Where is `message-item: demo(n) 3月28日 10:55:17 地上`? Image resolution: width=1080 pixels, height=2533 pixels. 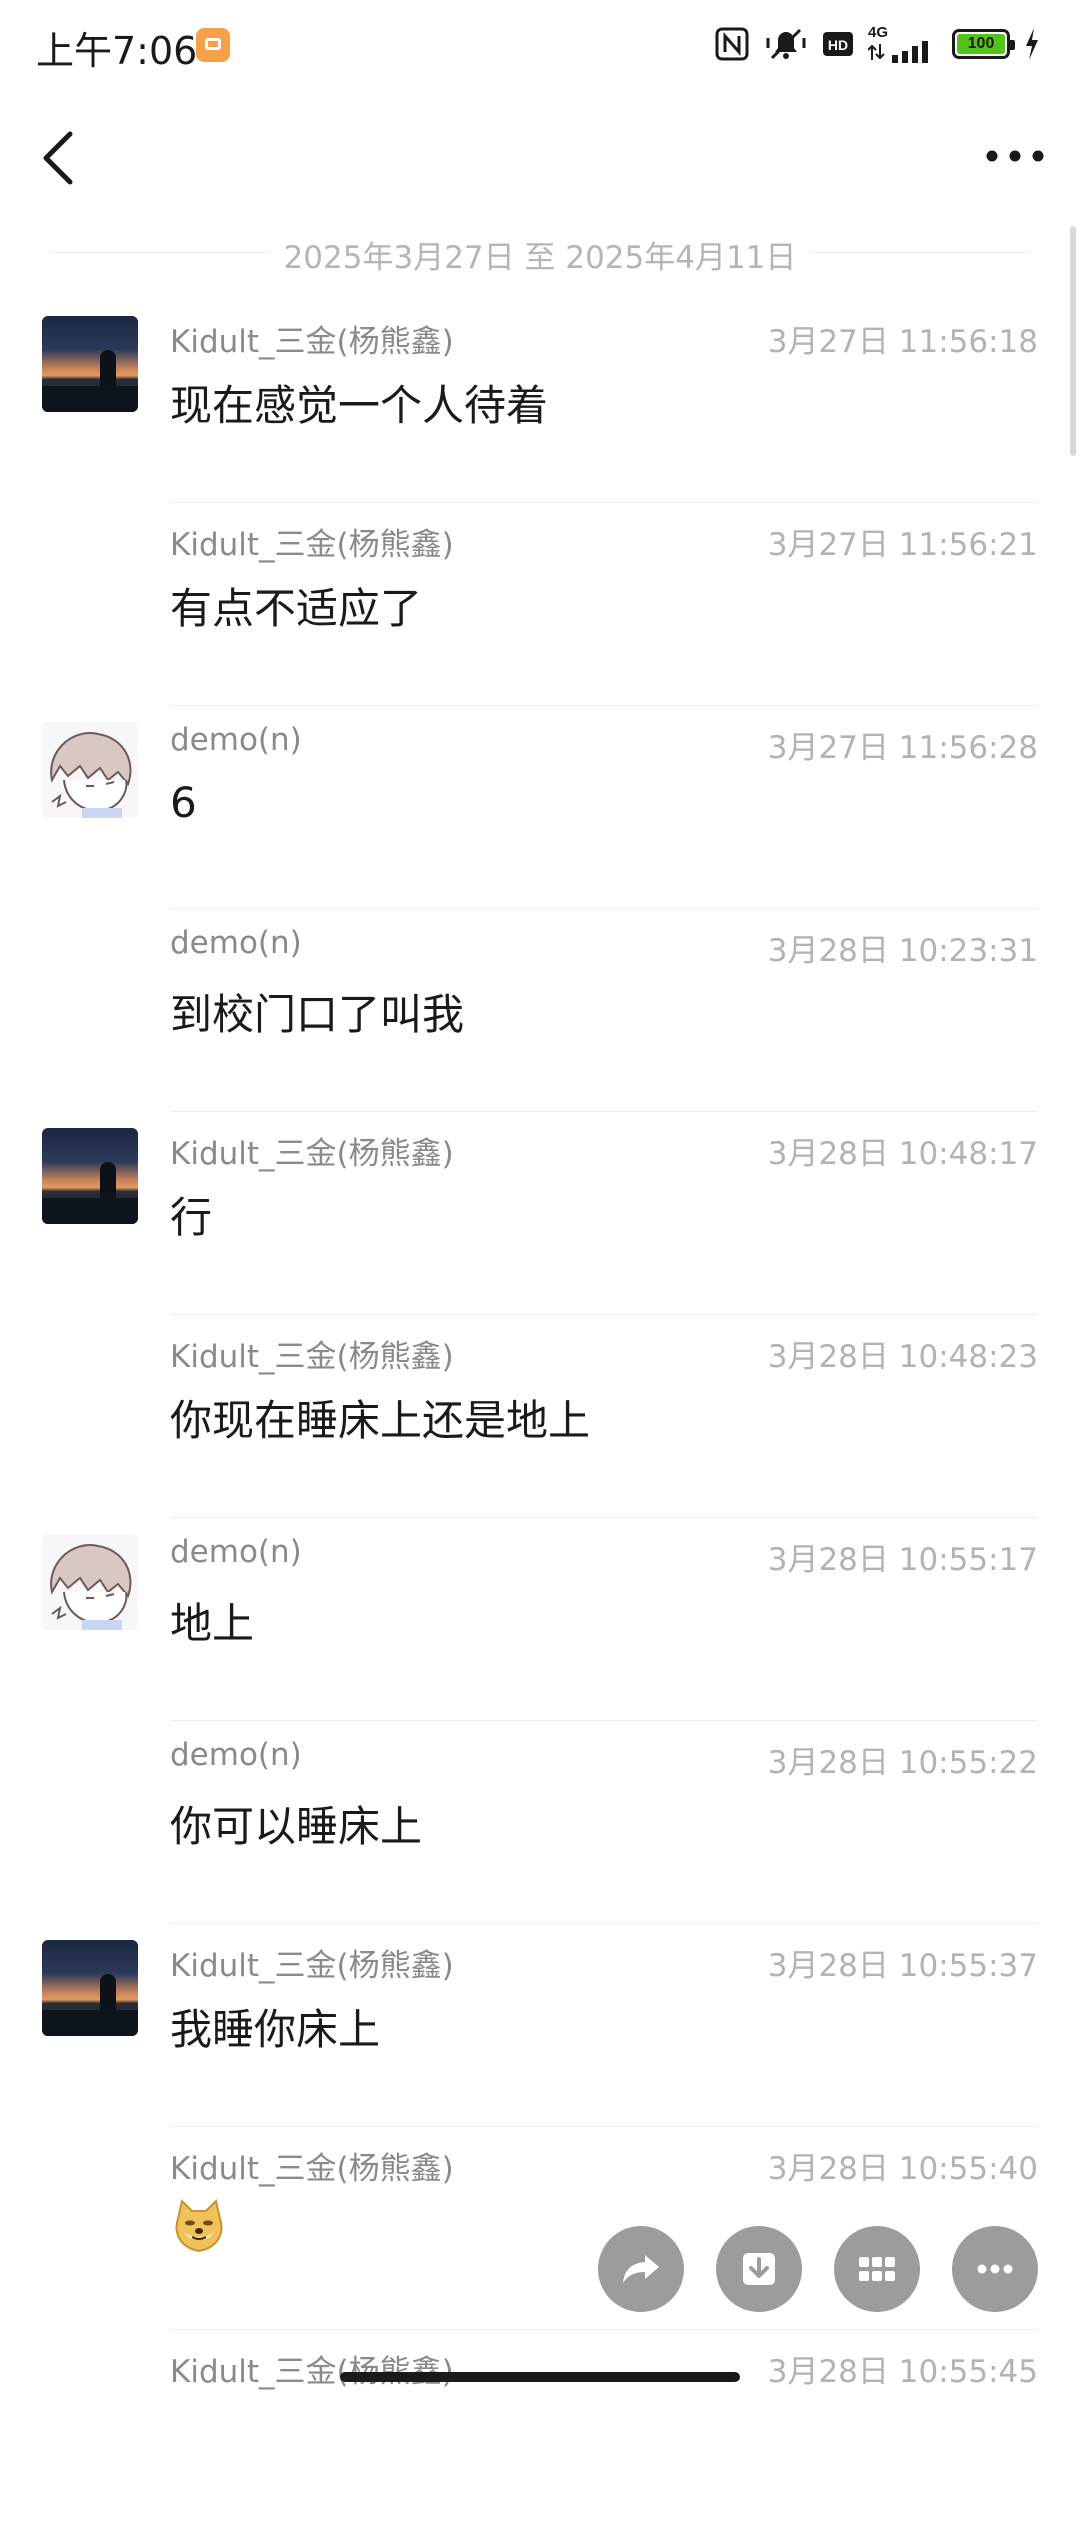 message-item: demo(n) 3月28日 10:55:17 地上 is located at coordinates (540, 1619).